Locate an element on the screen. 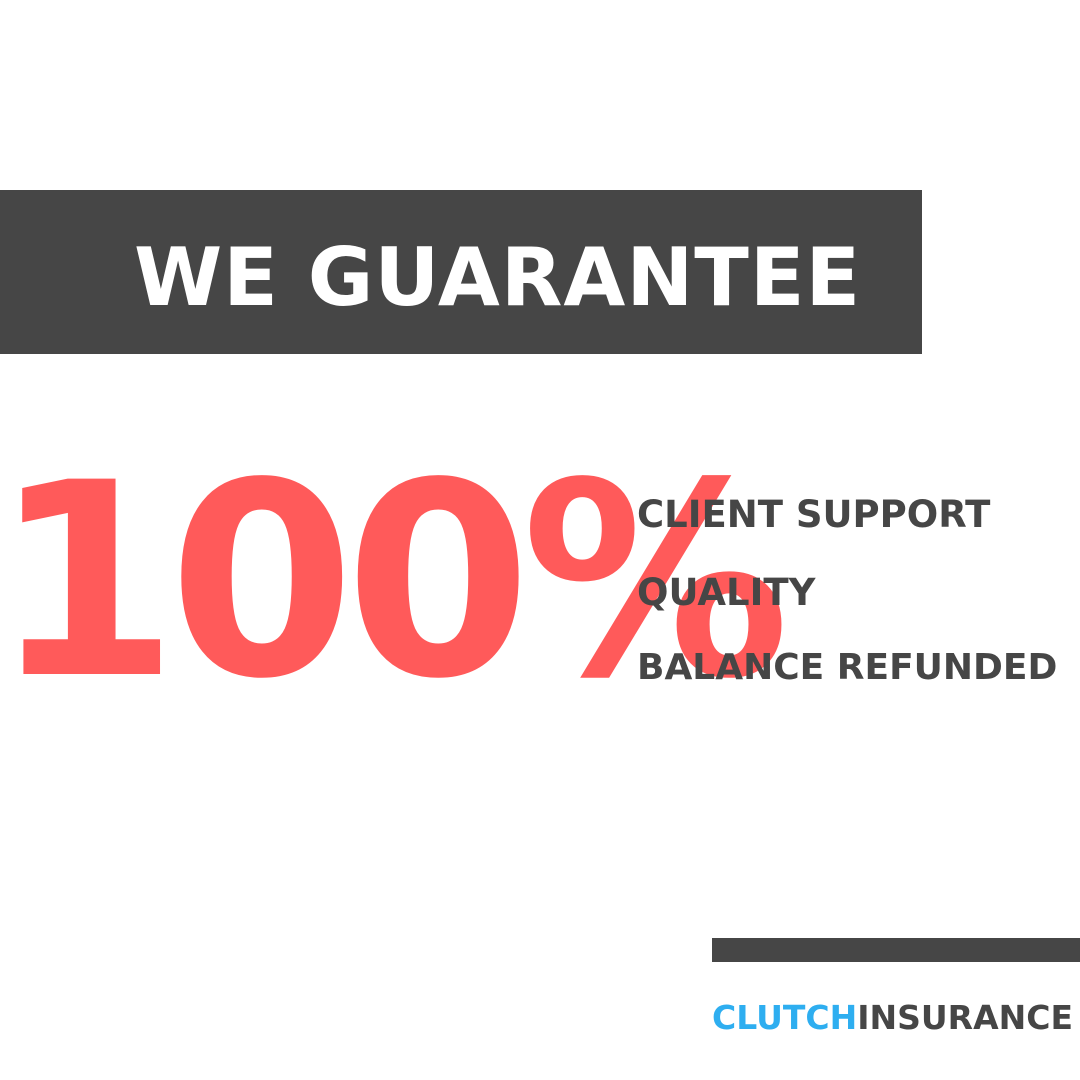 This screenshot has width=1080, height=1080. brand-name-insurance: INSURANCE is located at coordinates (965, 1017).